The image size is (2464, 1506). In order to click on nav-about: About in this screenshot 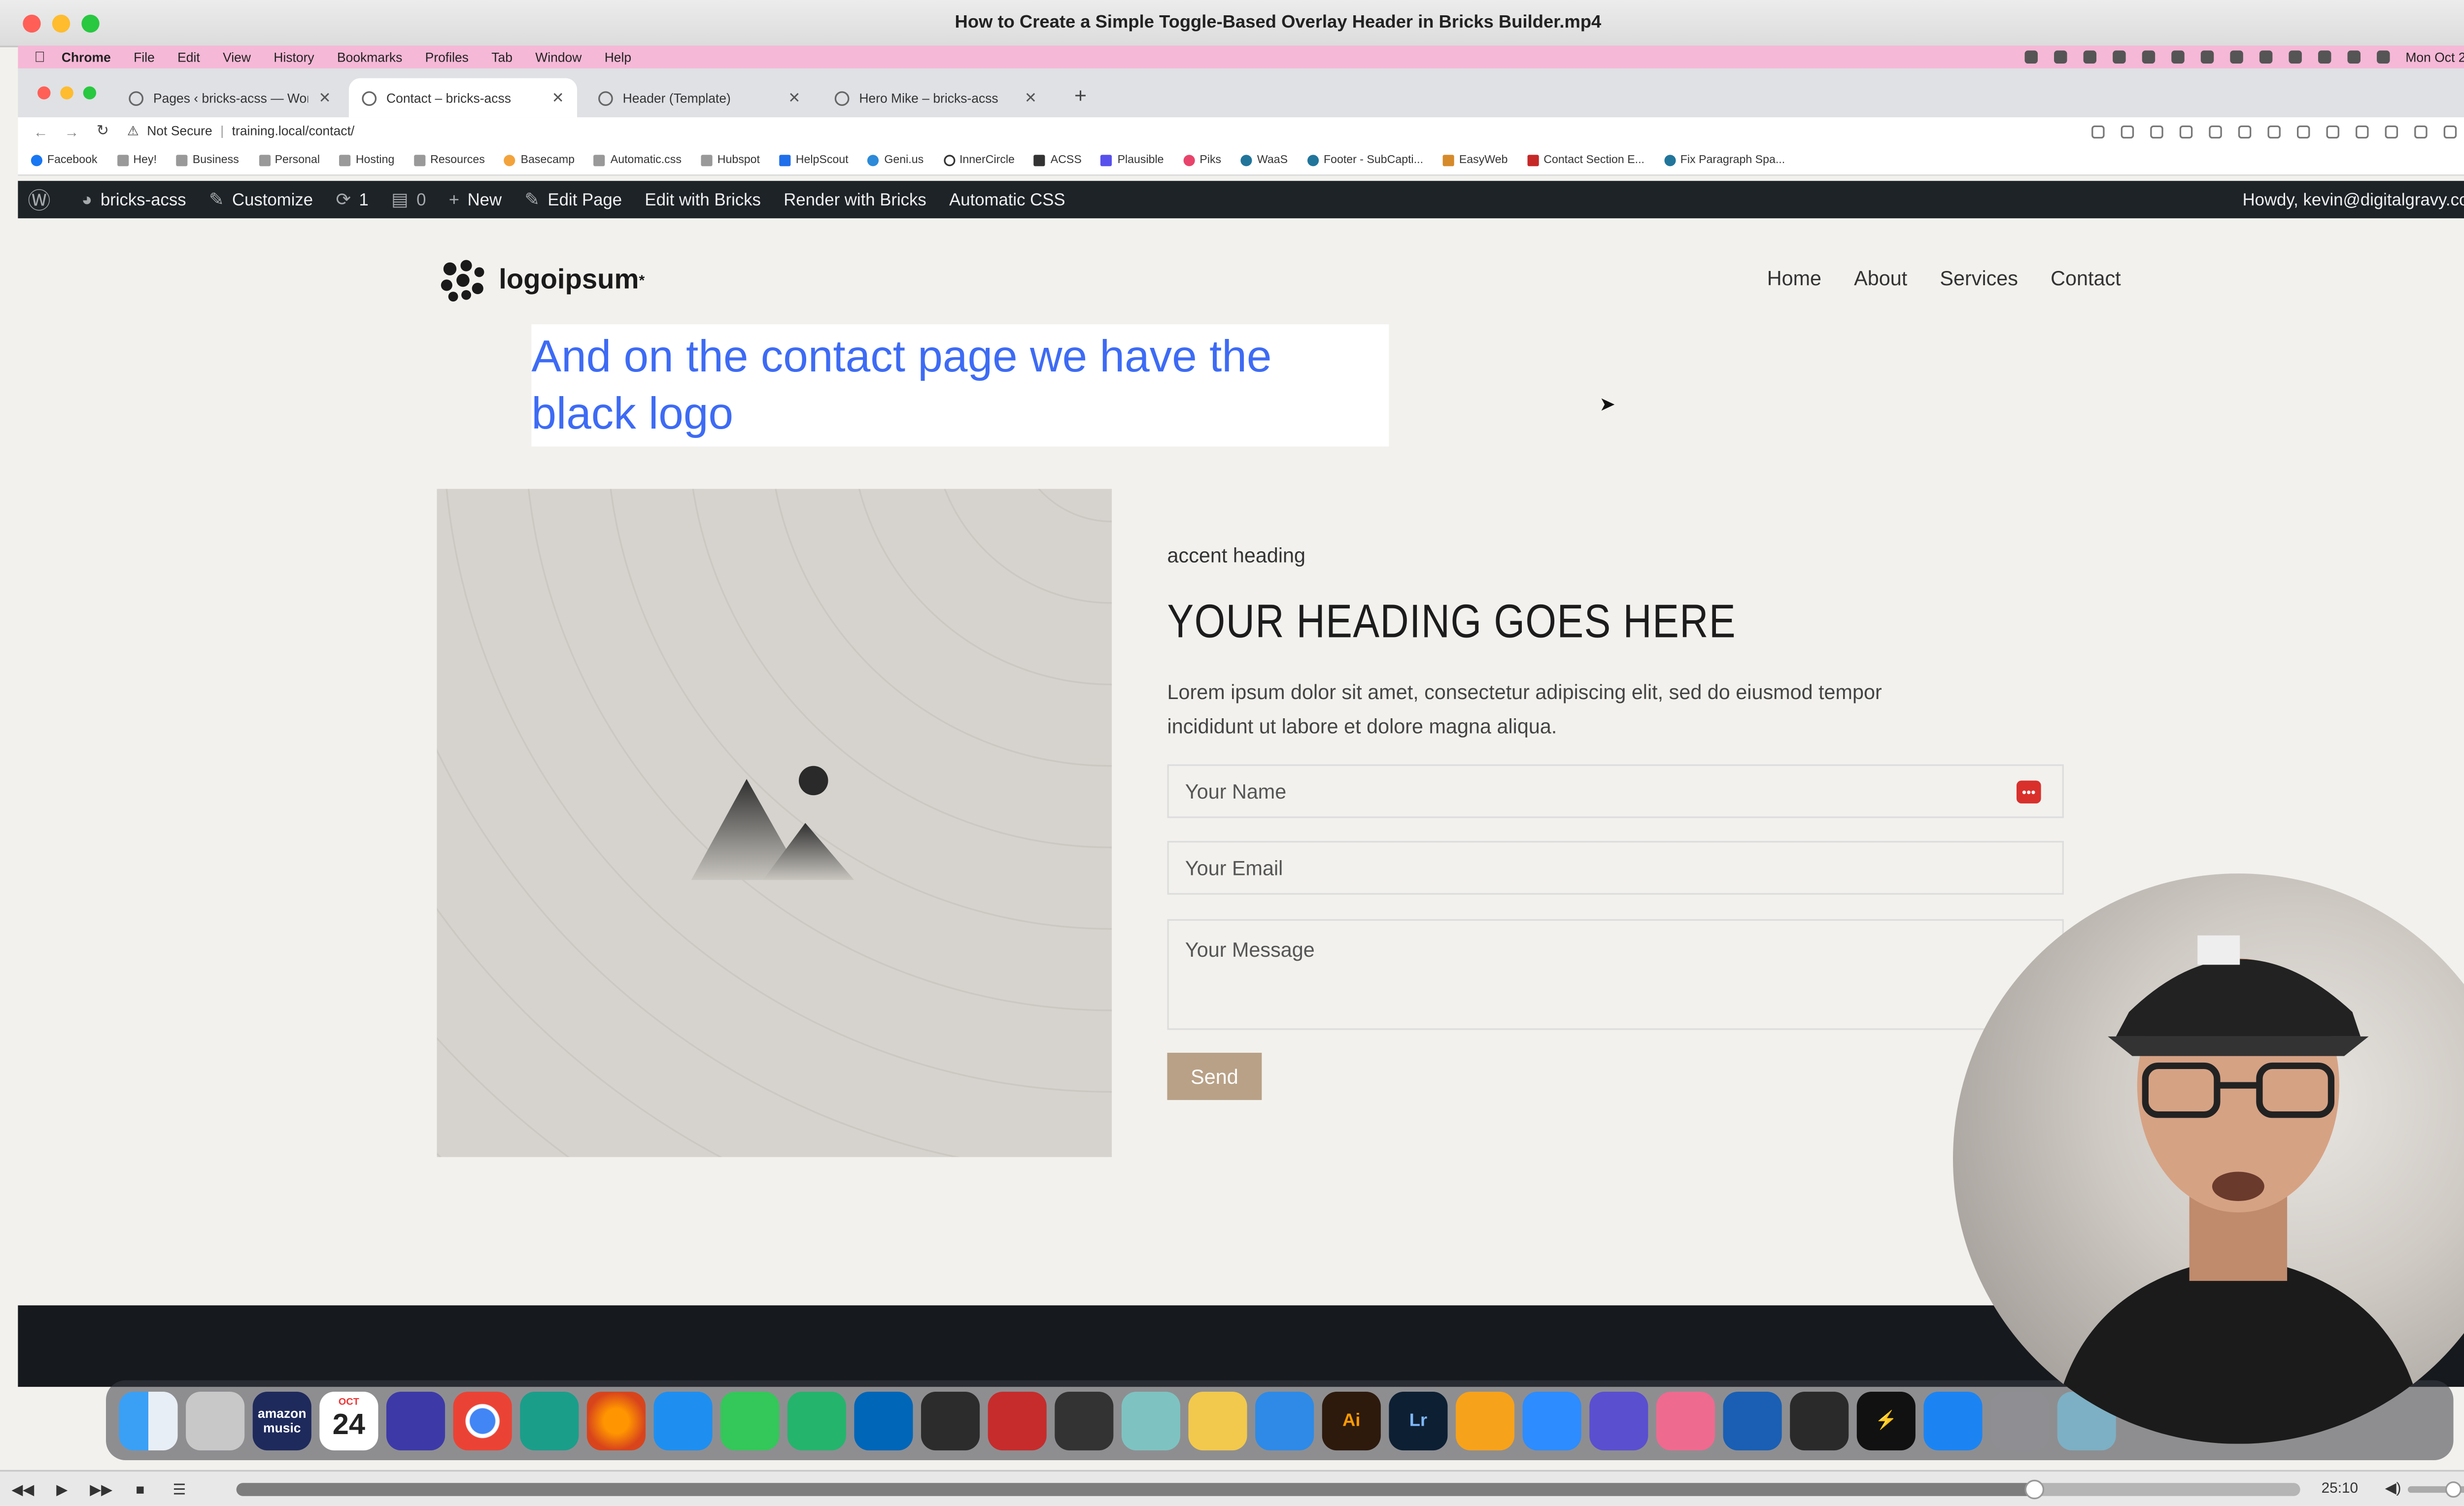, I will do `click(1880, 279)`.